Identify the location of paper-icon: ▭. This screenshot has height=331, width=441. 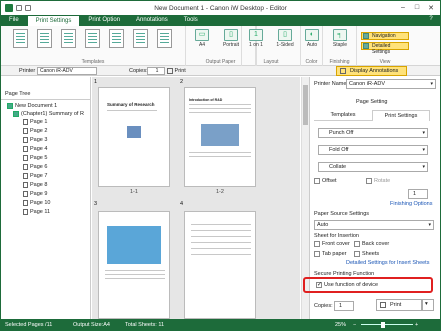
(202, 35).